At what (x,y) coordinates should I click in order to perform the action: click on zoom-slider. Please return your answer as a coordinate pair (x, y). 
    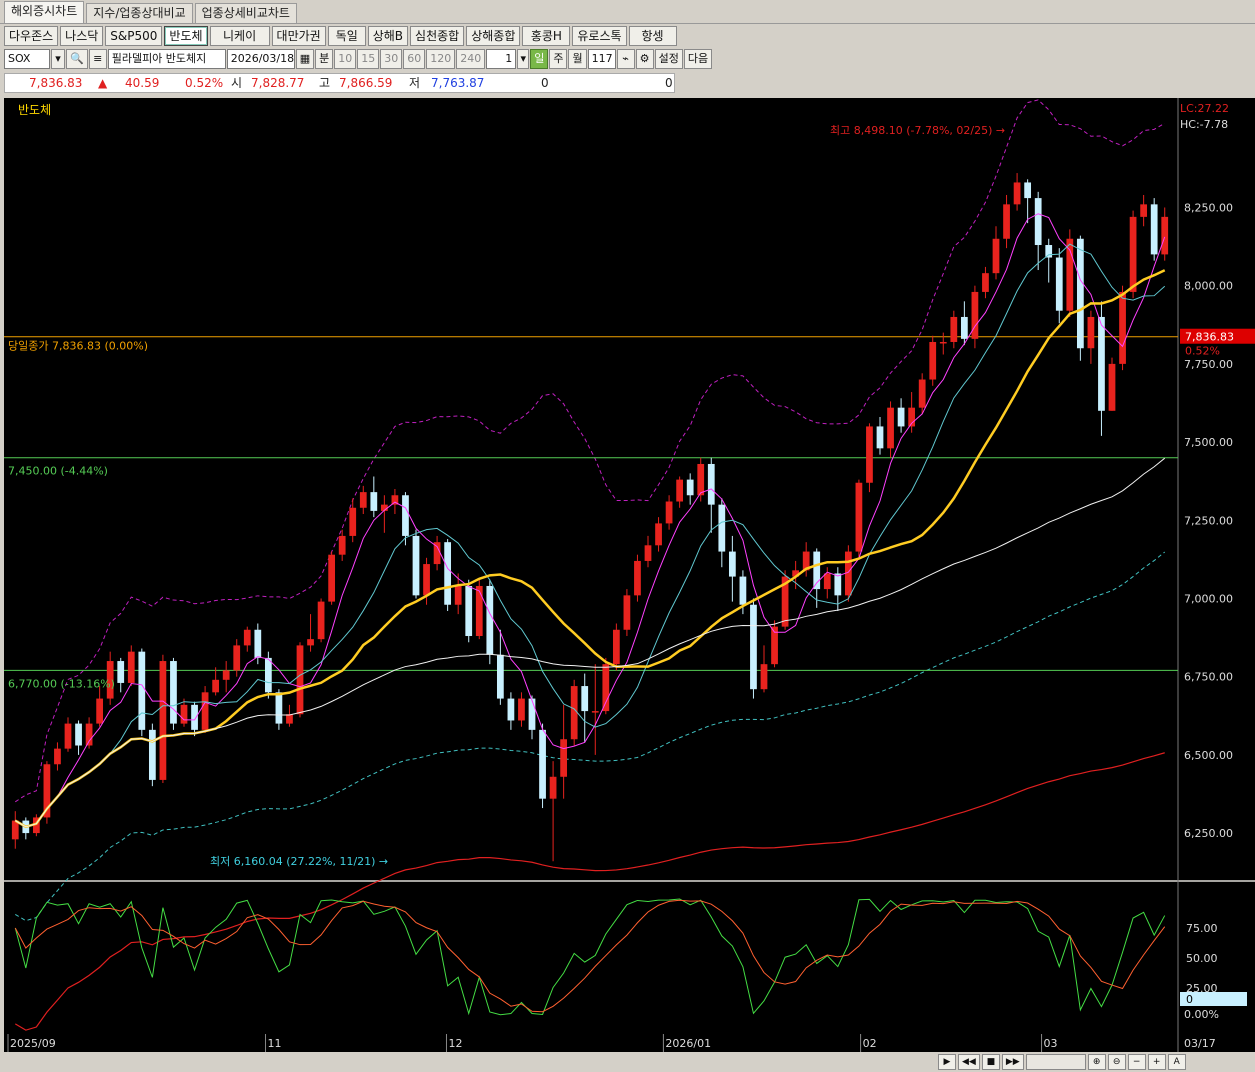
    Looking at the image, I should click on (1055, 1062).